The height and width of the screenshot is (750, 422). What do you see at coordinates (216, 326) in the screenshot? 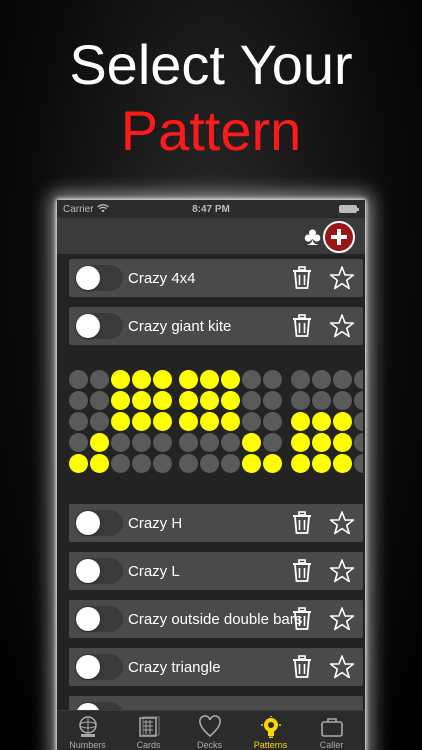
I see `list-item: Crazy giant kite` at bounding box center [216, 326].